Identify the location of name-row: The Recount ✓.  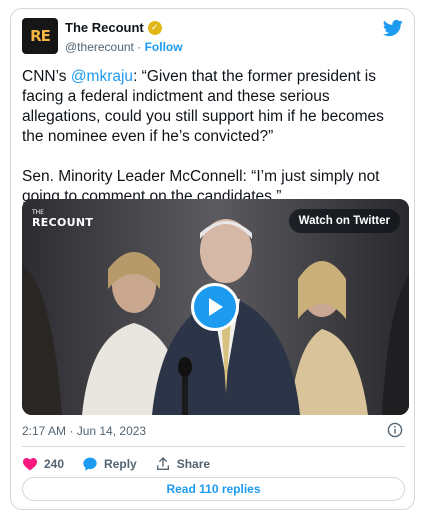
(113, 27).